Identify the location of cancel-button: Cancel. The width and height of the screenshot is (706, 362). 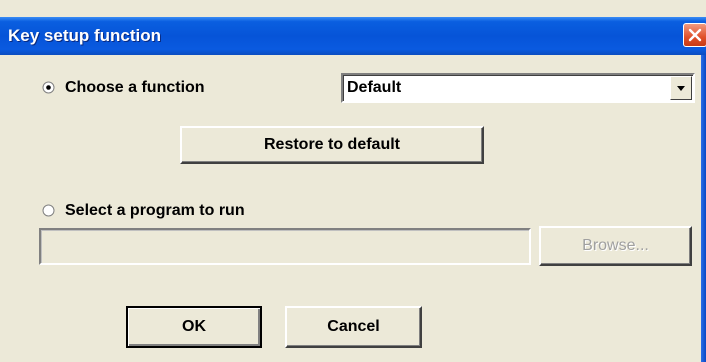
(353, 327).